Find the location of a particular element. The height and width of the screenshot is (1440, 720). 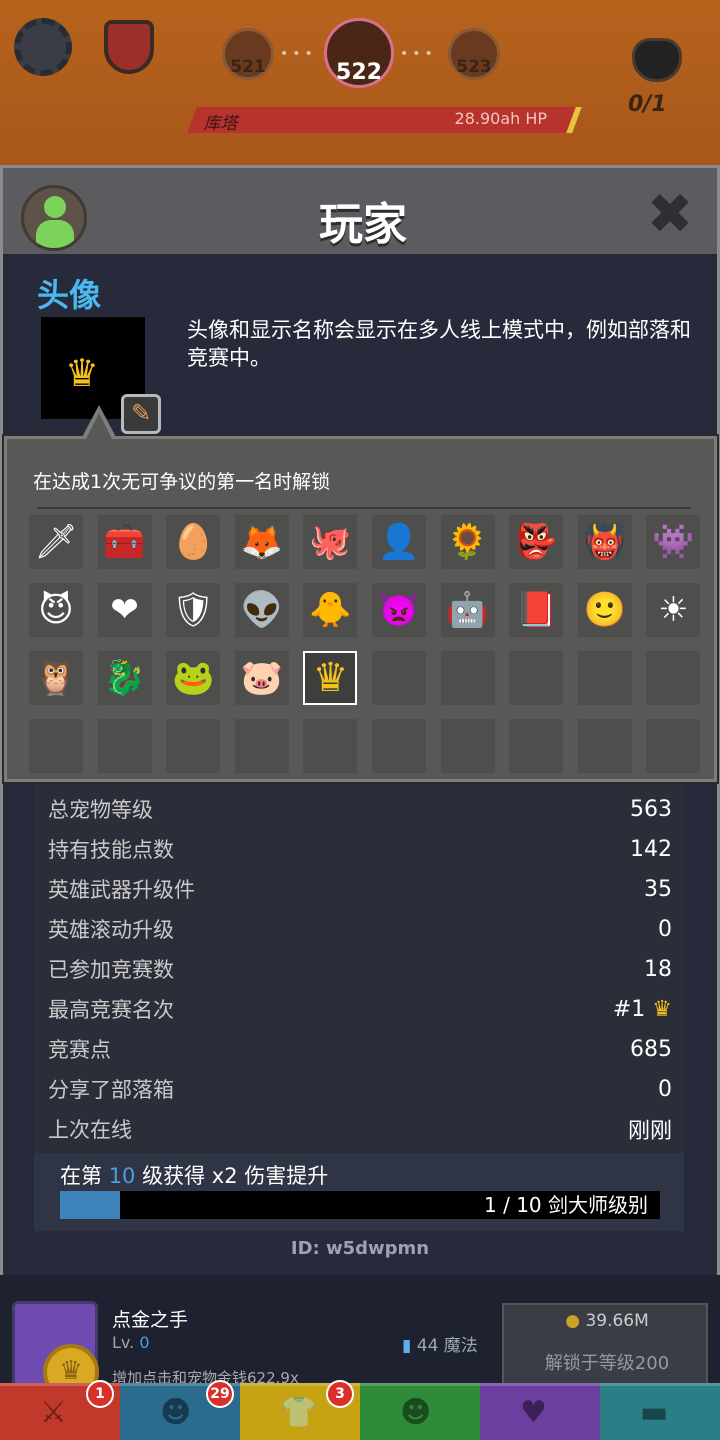

unlock-button: ● 39.66M 解锁于等级200 is located at coordinates (605, 1344).